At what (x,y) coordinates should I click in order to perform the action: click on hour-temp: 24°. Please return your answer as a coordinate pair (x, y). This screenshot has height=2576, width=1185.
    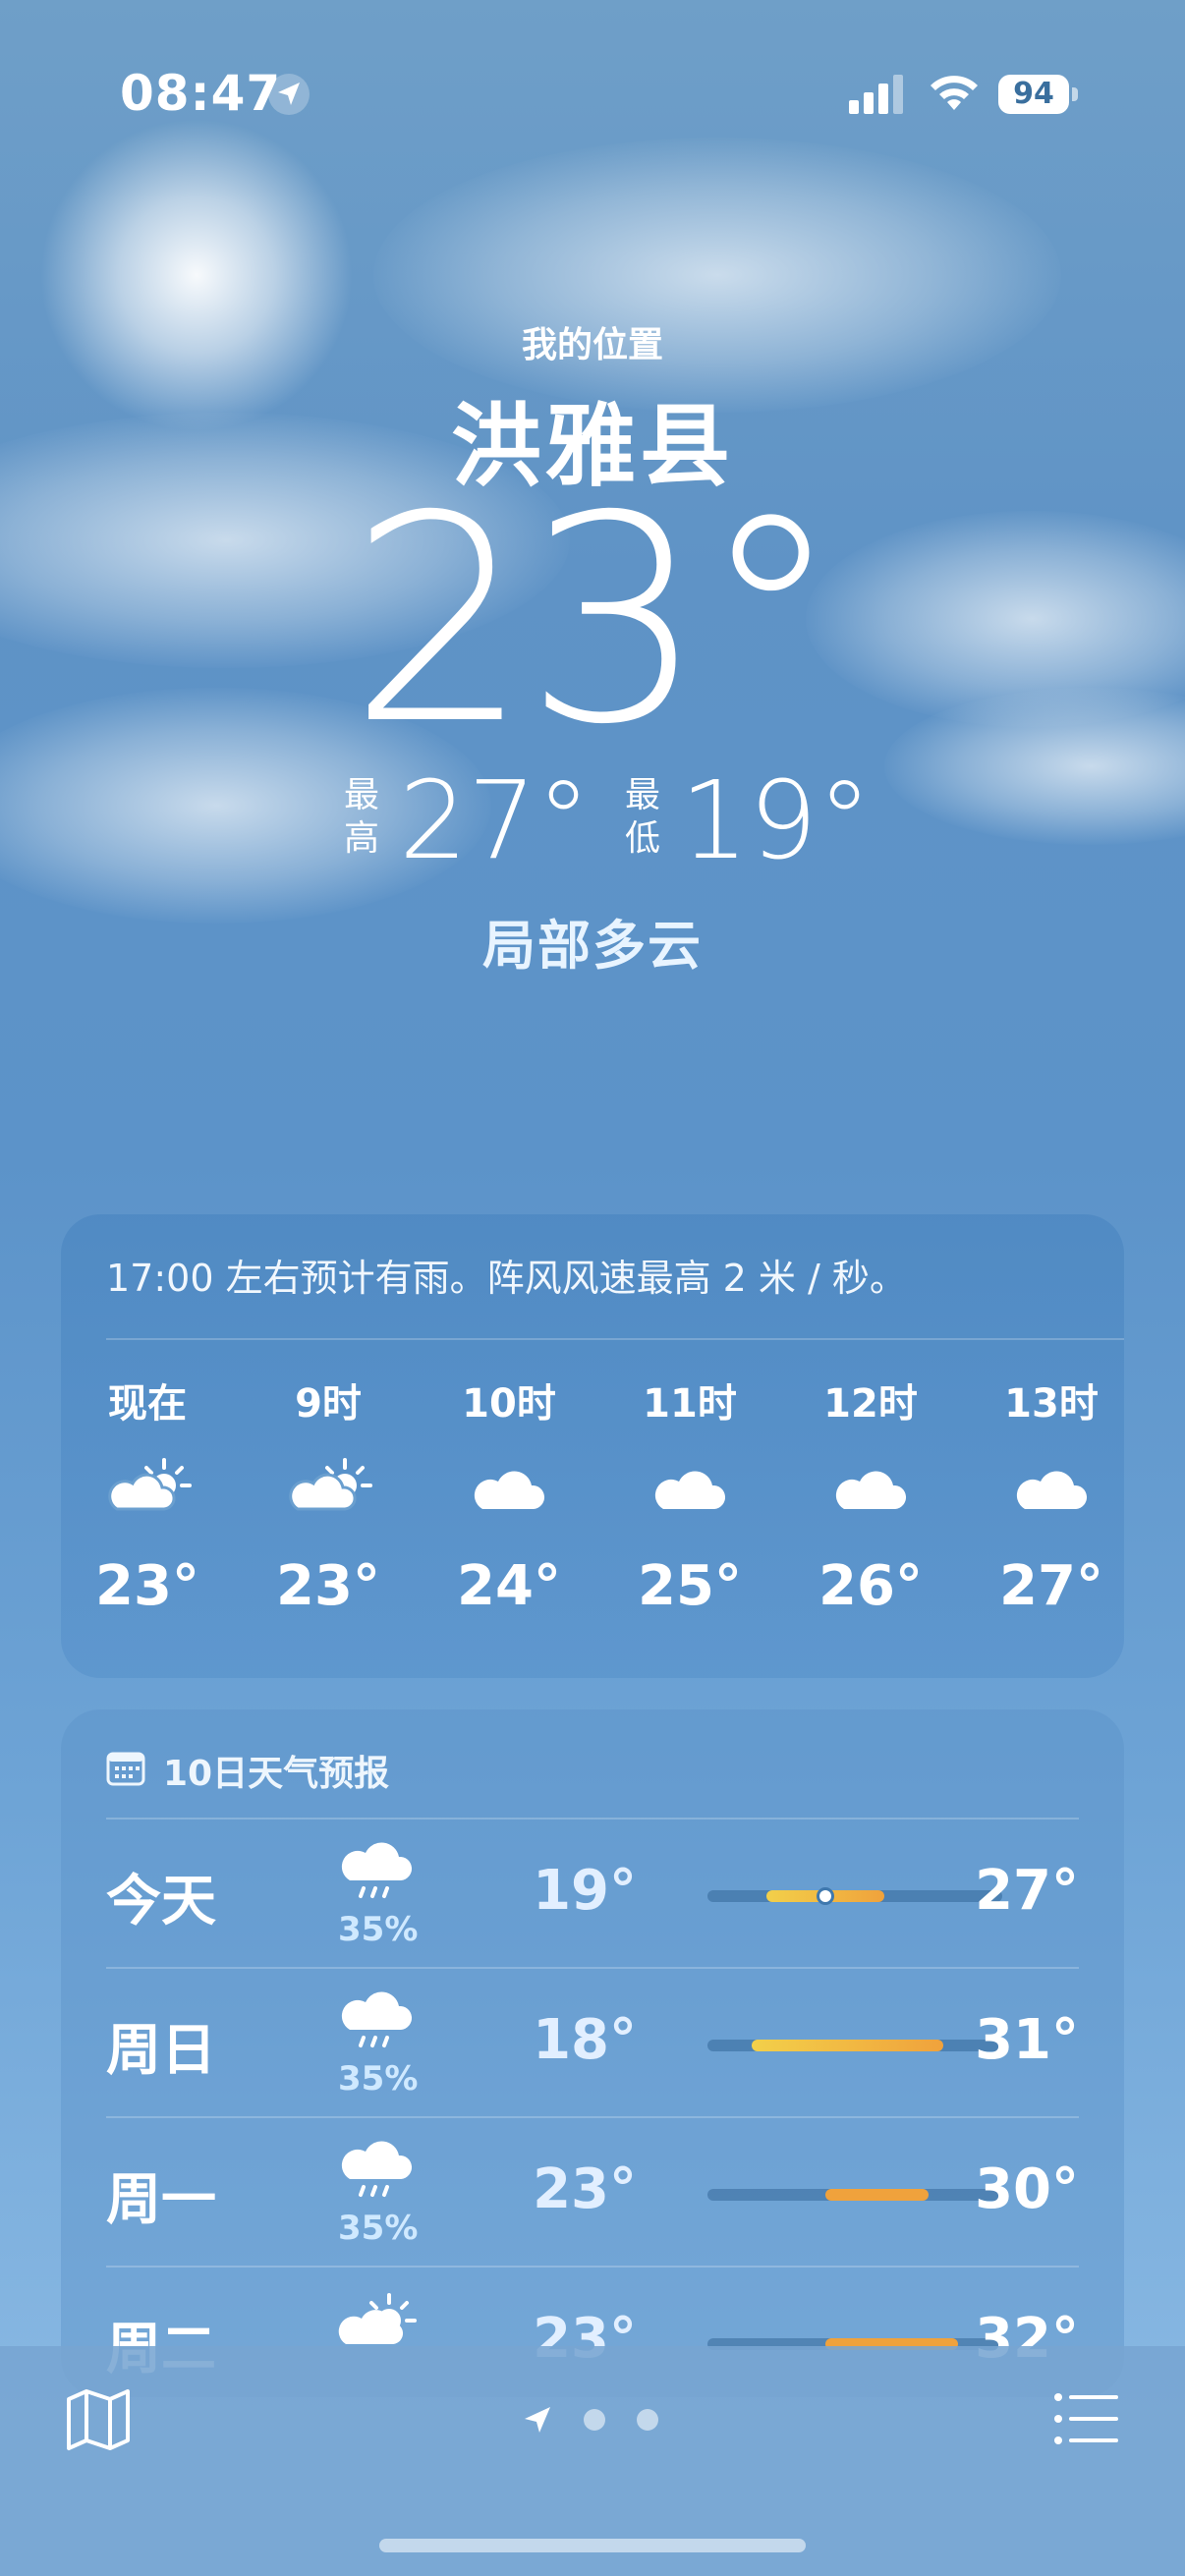
    Looking at the image, I should click on (509, 1586).